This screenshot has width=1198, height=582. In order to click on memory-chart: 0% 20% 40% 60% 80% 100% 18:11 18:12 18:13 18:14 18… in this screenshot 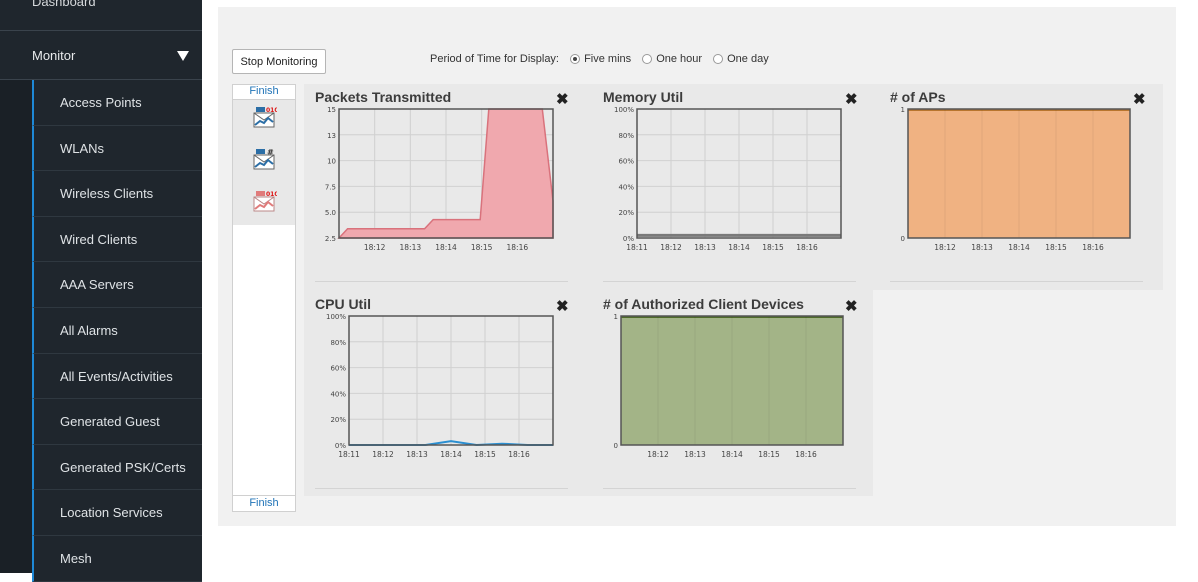, I will do `click(728, 179)`.